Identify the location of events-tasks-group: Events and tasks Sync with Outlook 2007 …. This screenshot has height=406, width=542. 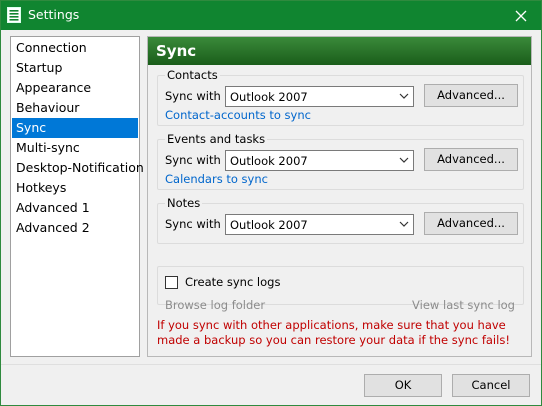
(340, 161).